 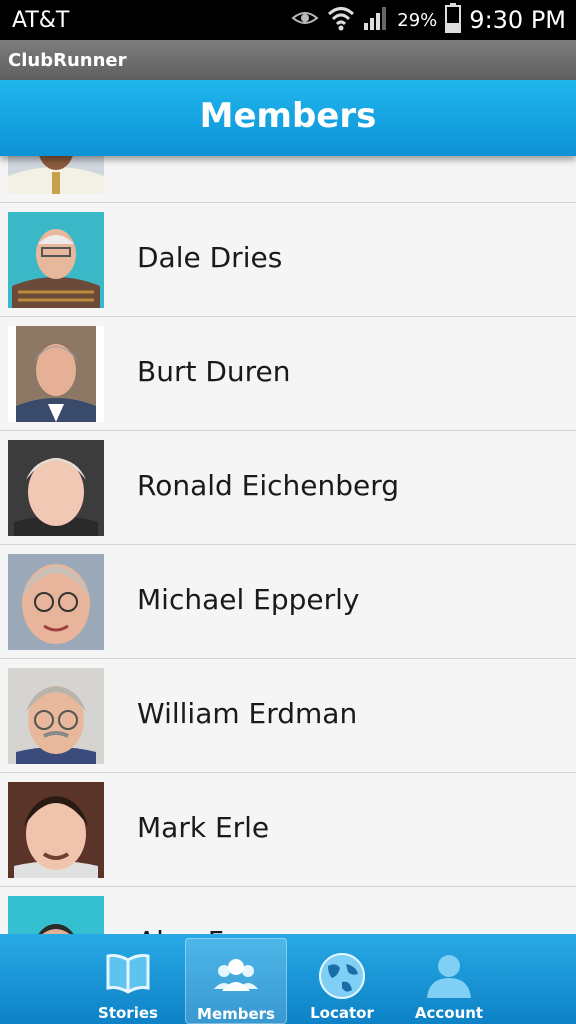 I want to click on tab-stories: Stories, so click(x=128, y=980).